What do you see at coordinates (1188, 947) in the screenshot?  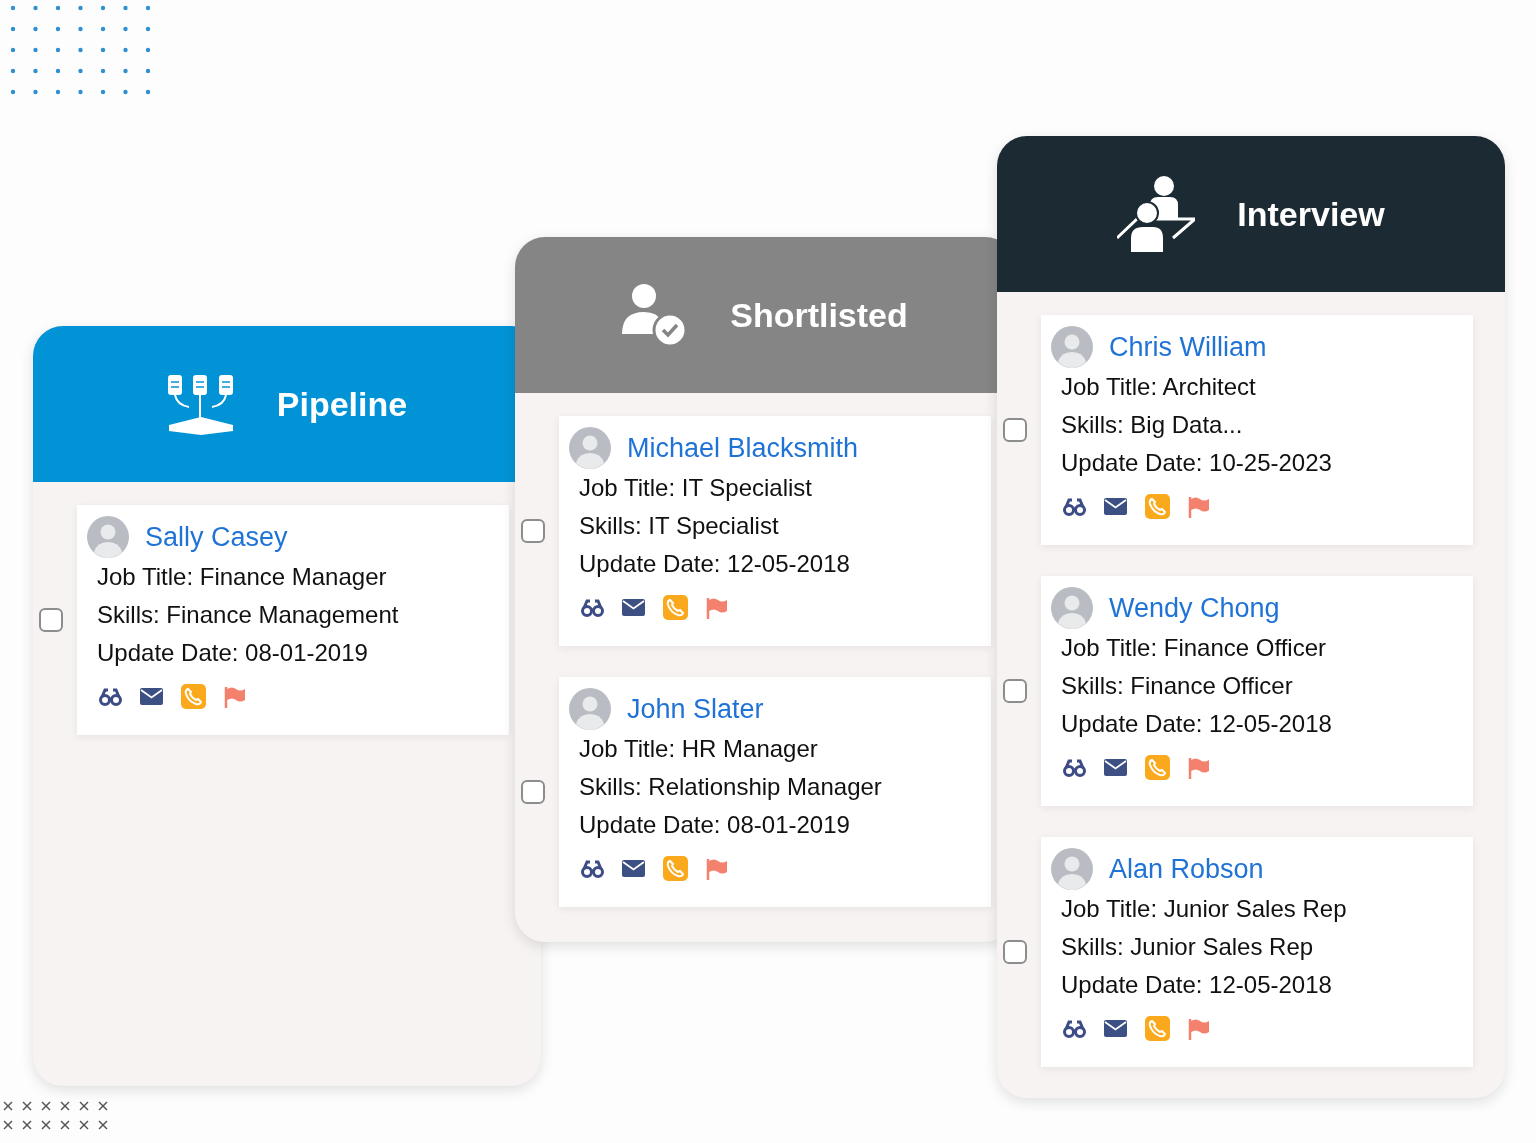 I see `skills-text: Skills: Junior Sales Rep` at bounding box center [1188, 947].